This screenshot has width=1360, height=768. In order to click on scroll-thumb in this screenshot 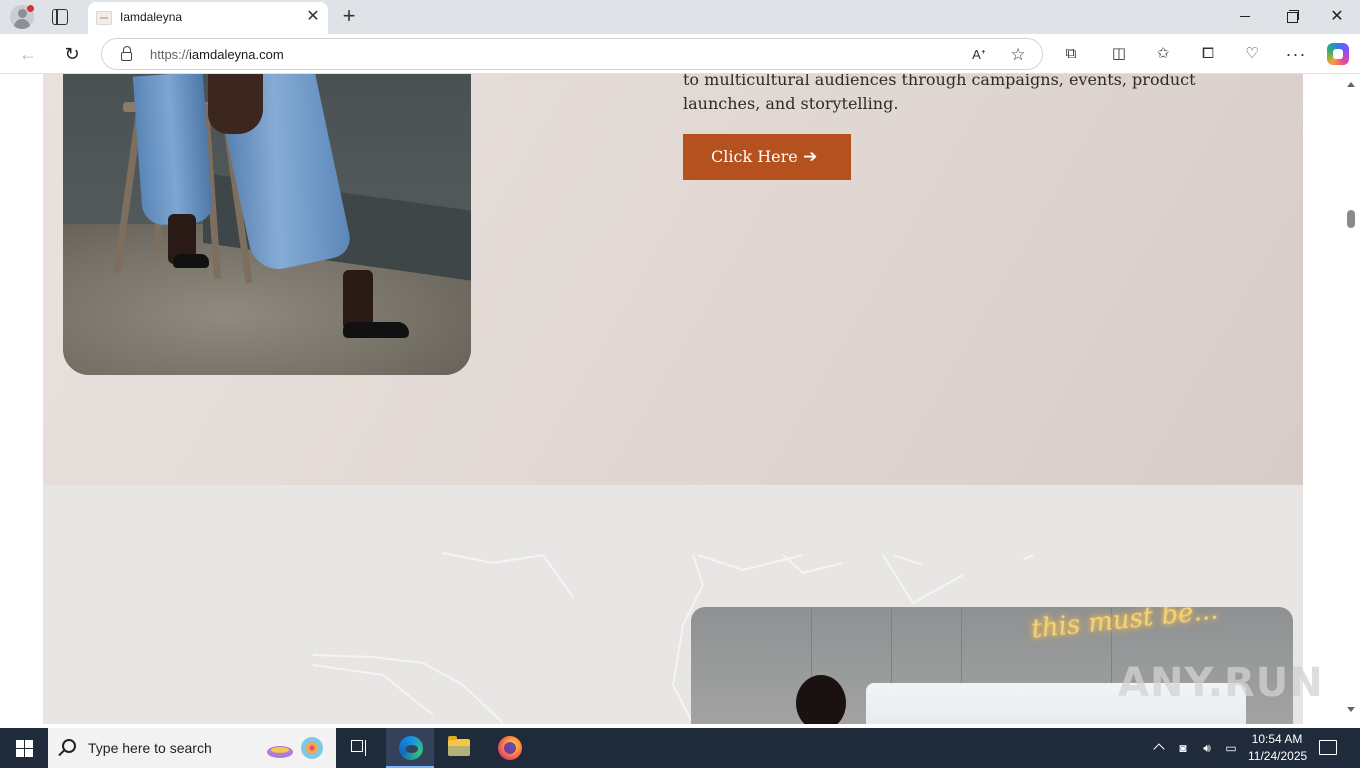, I will do `click(1351, 219)`.